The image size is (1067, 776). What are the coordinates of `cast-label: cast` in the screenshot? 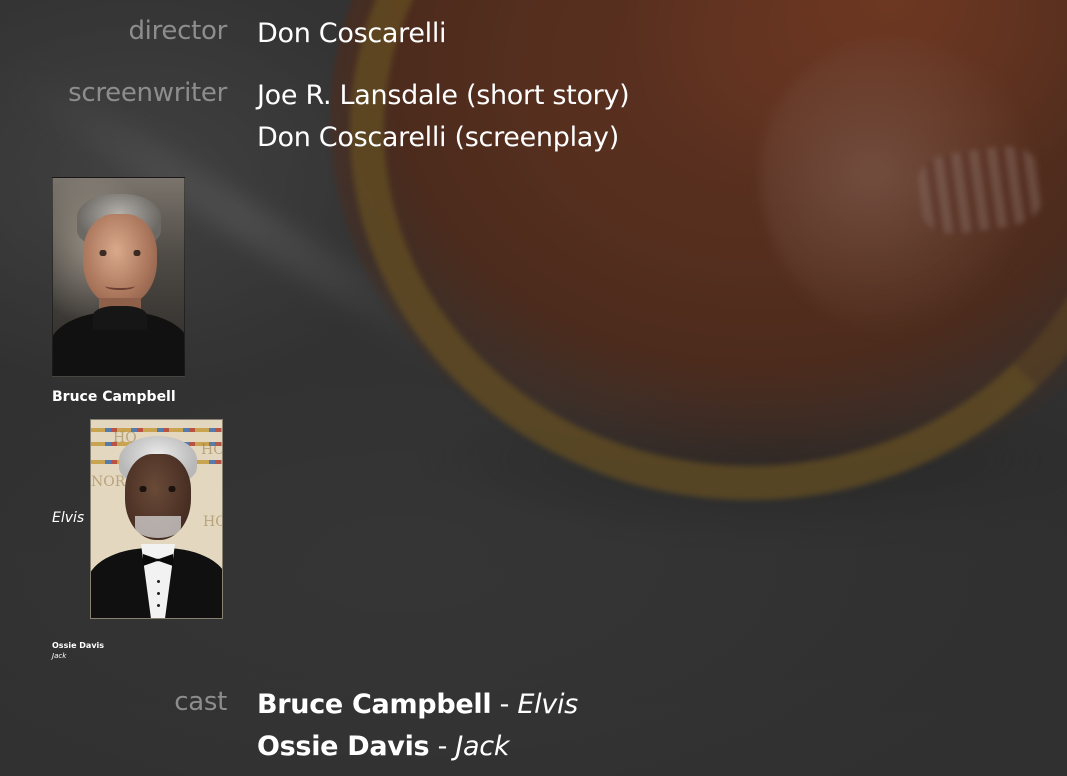 It's located at (200, 702).